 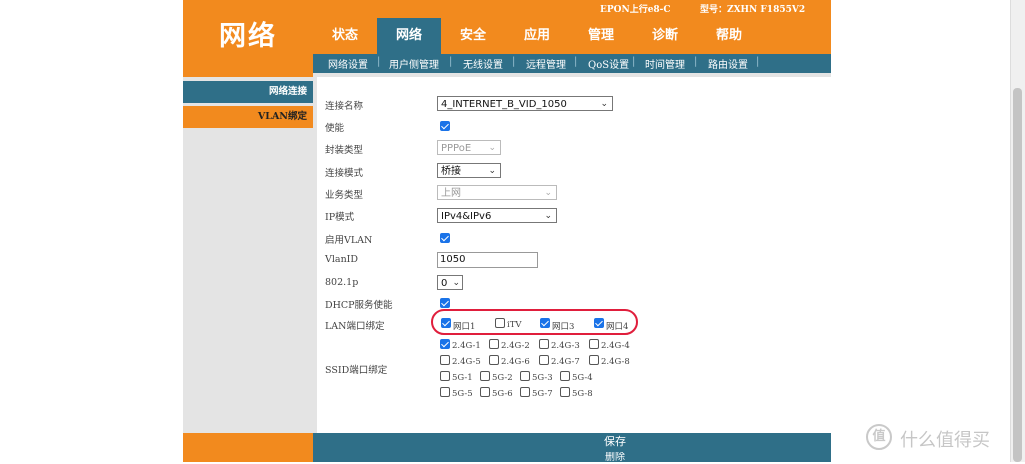 What do you see at coordinates (483, 63) in the screenshot?
I see `subtab-wireless: 无线设置` at bounding box center [483, 63].